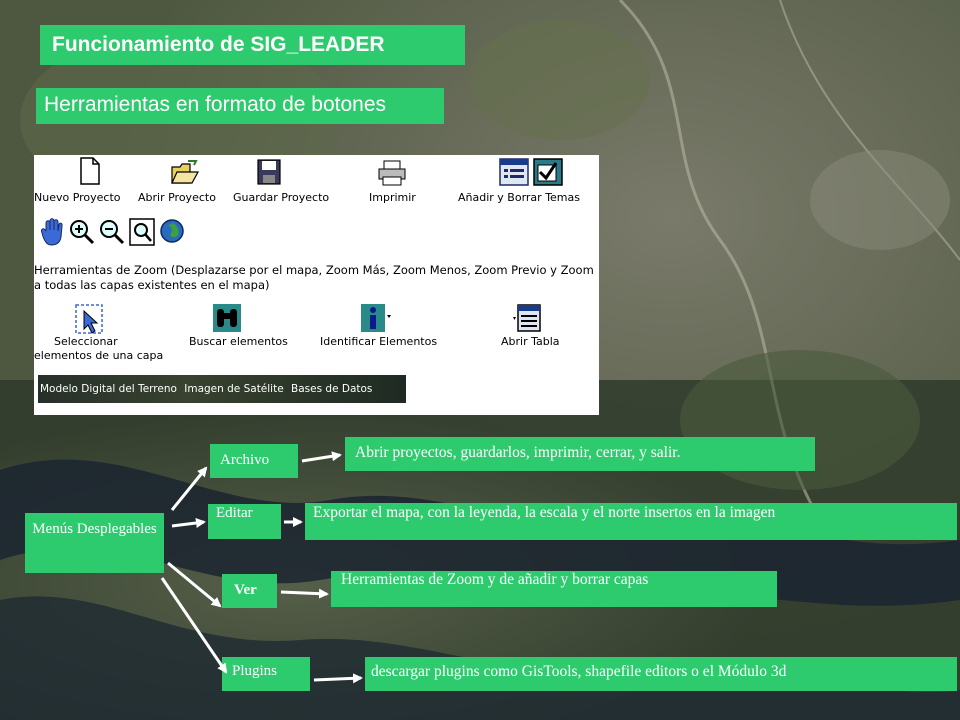  I want to click on new-project-label: Nuevo Proyecto, so click(77, 197).